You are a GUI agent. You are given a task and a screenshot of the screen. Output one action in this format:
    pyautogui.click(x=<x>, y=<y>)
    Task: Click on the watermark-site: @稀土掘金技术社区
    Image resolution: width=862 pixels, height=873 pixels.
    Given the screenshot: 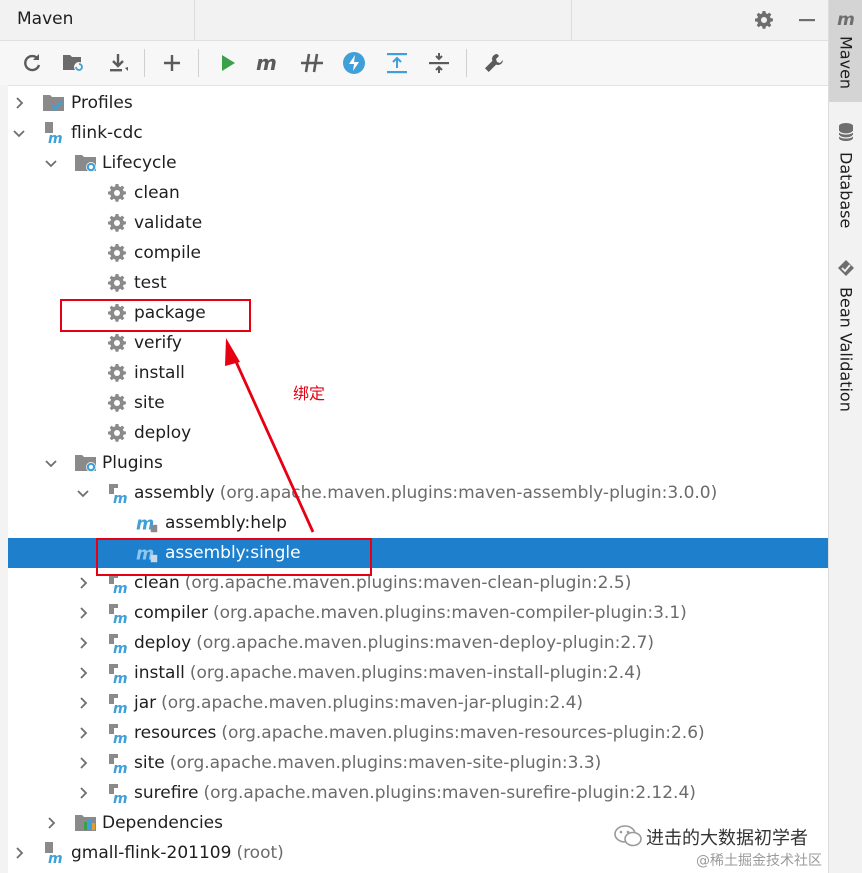 What is the action you would take?
    pyautogui.click(x=759, y=861)
    